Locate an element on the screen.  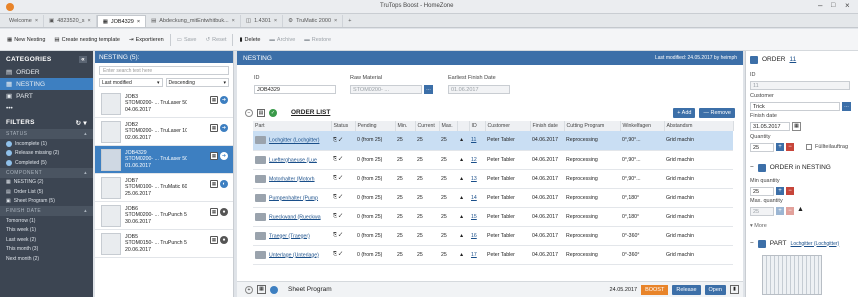
column-header: Cutting Program is located at coordinates (592, 126).